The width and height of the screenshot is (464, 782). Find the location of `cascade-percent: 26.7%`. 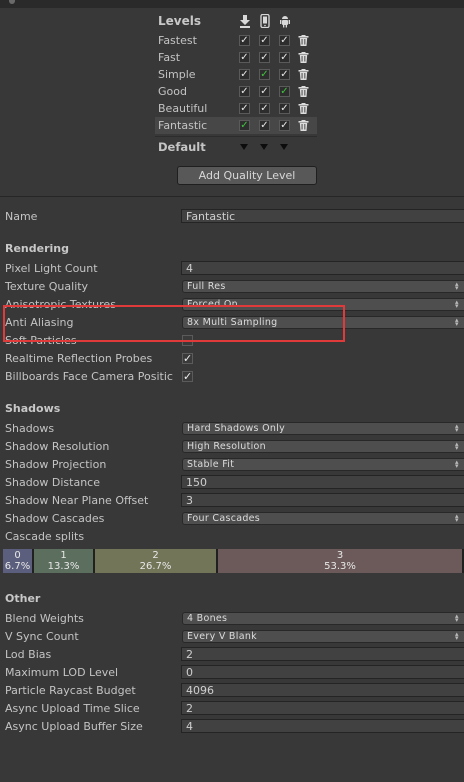

cascade-percent: 26.7% is located at coordinates (155, 566).